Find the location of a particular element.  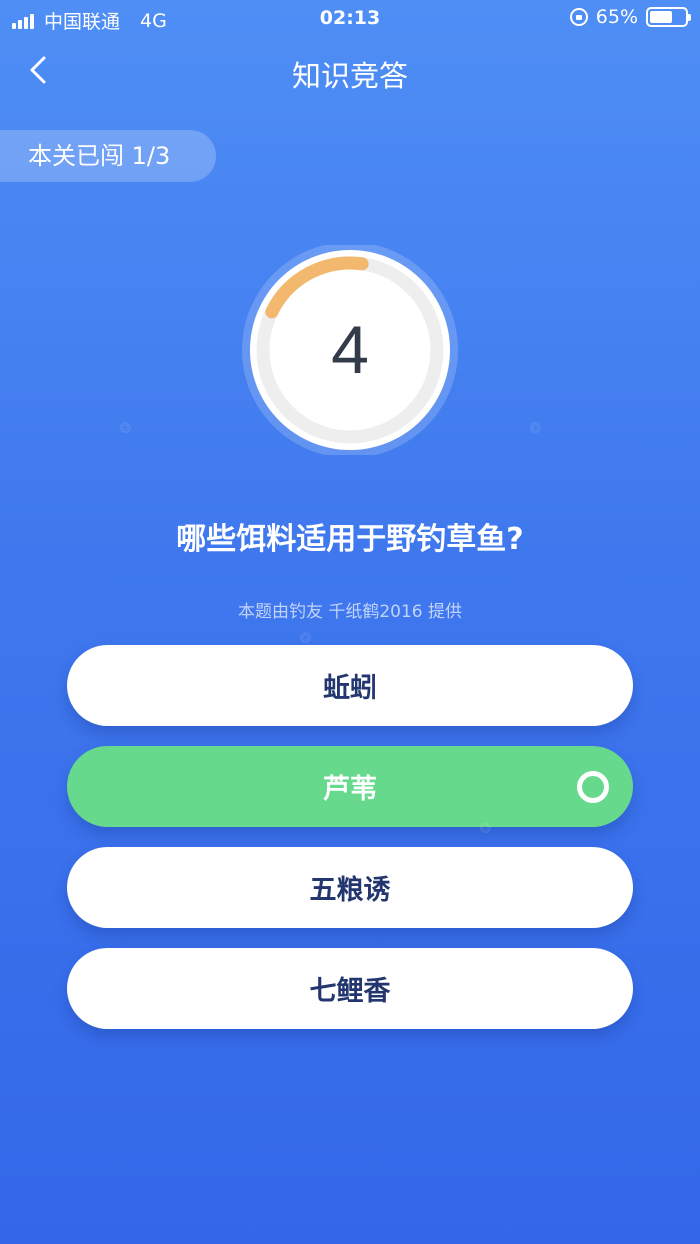

answer-option-2: 芦苇 is located at coordinates (350, 786).